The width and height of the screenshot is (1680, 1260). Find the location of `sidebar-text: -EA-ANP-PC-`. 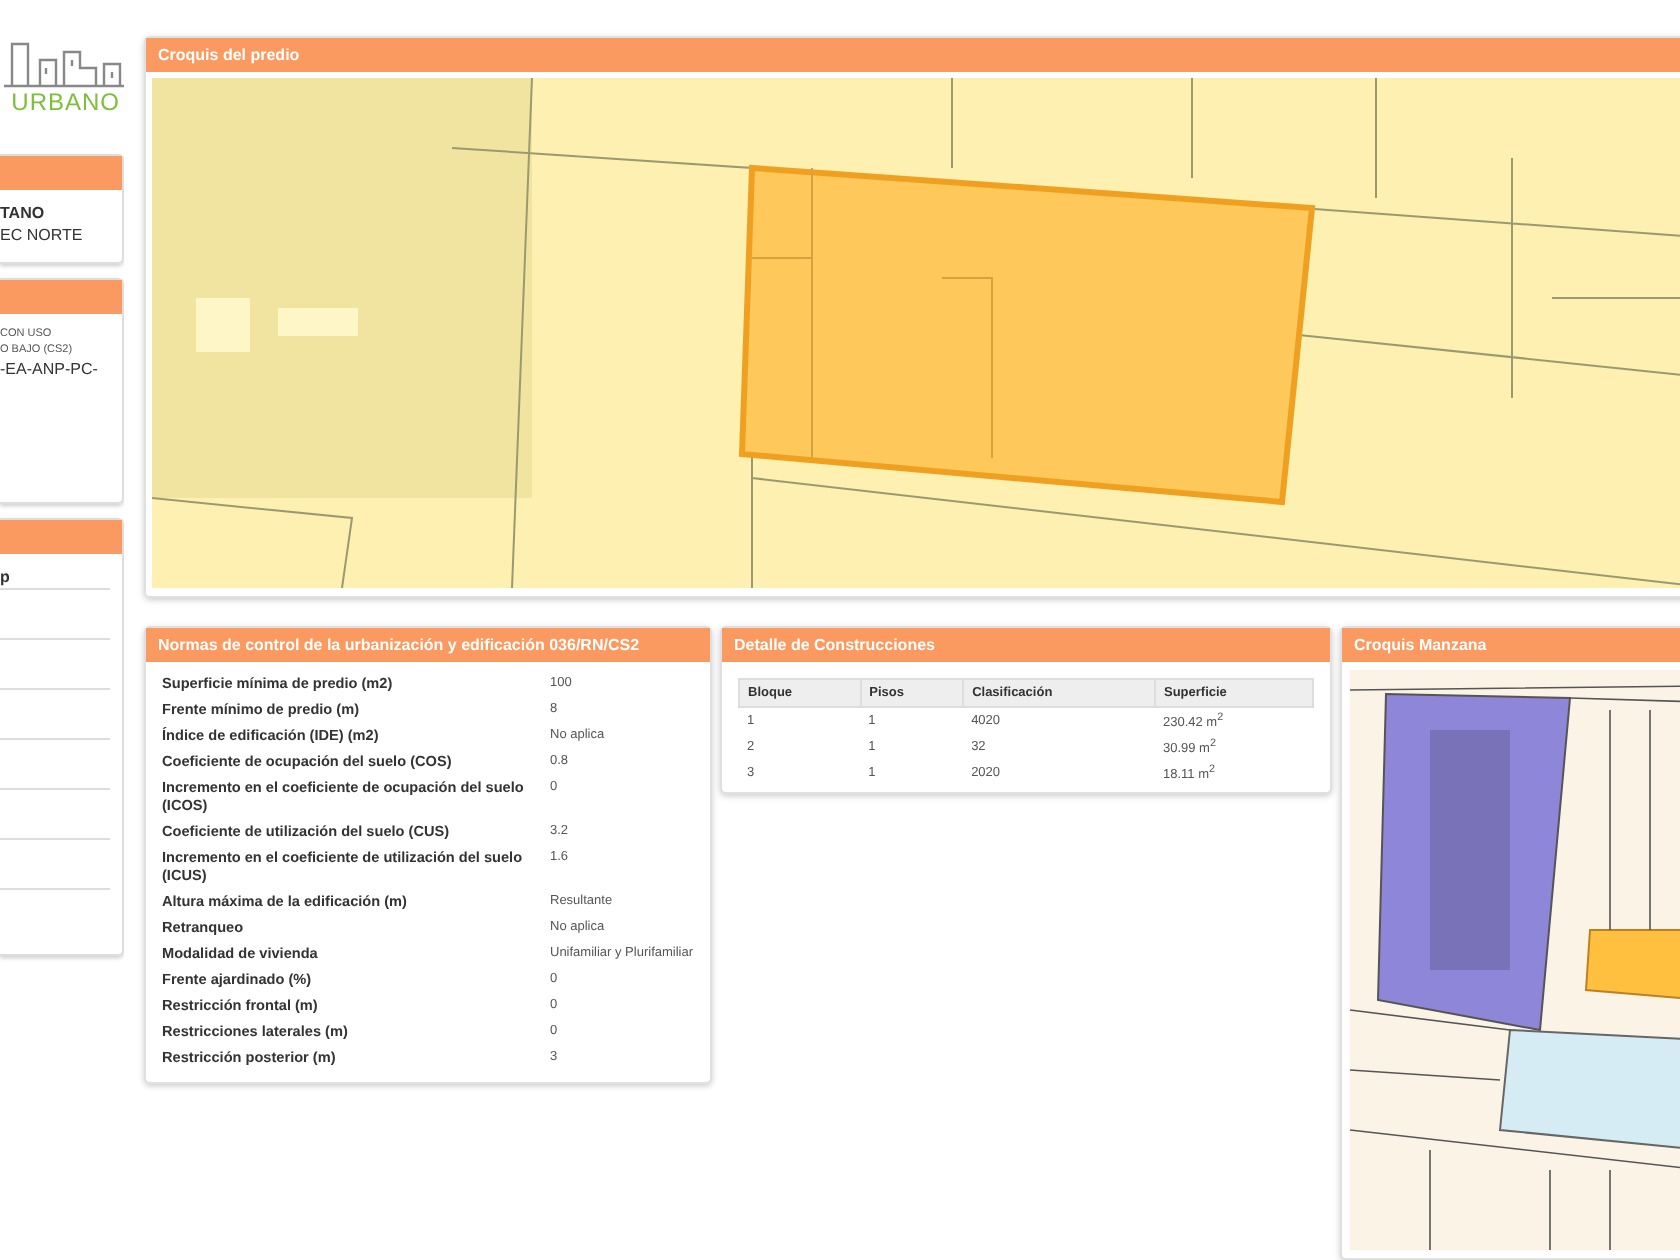

sidebar-text: -EA-ANP-PC- is located at coordinates (49, 369).